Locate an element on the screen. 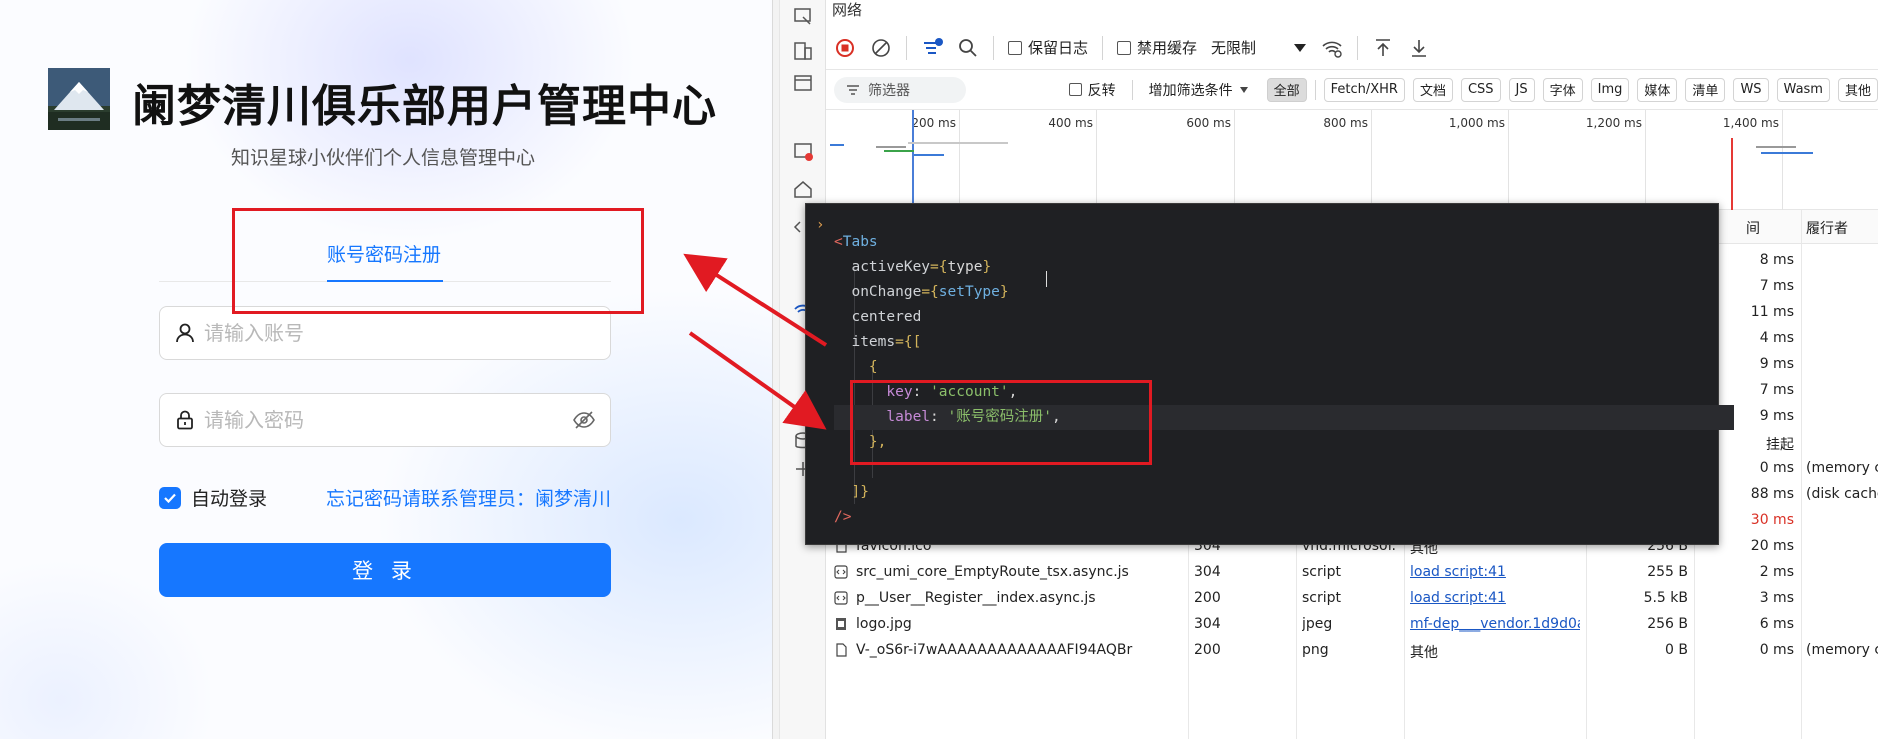  cell-type: jpeg is located at coordinates (1317, 624).